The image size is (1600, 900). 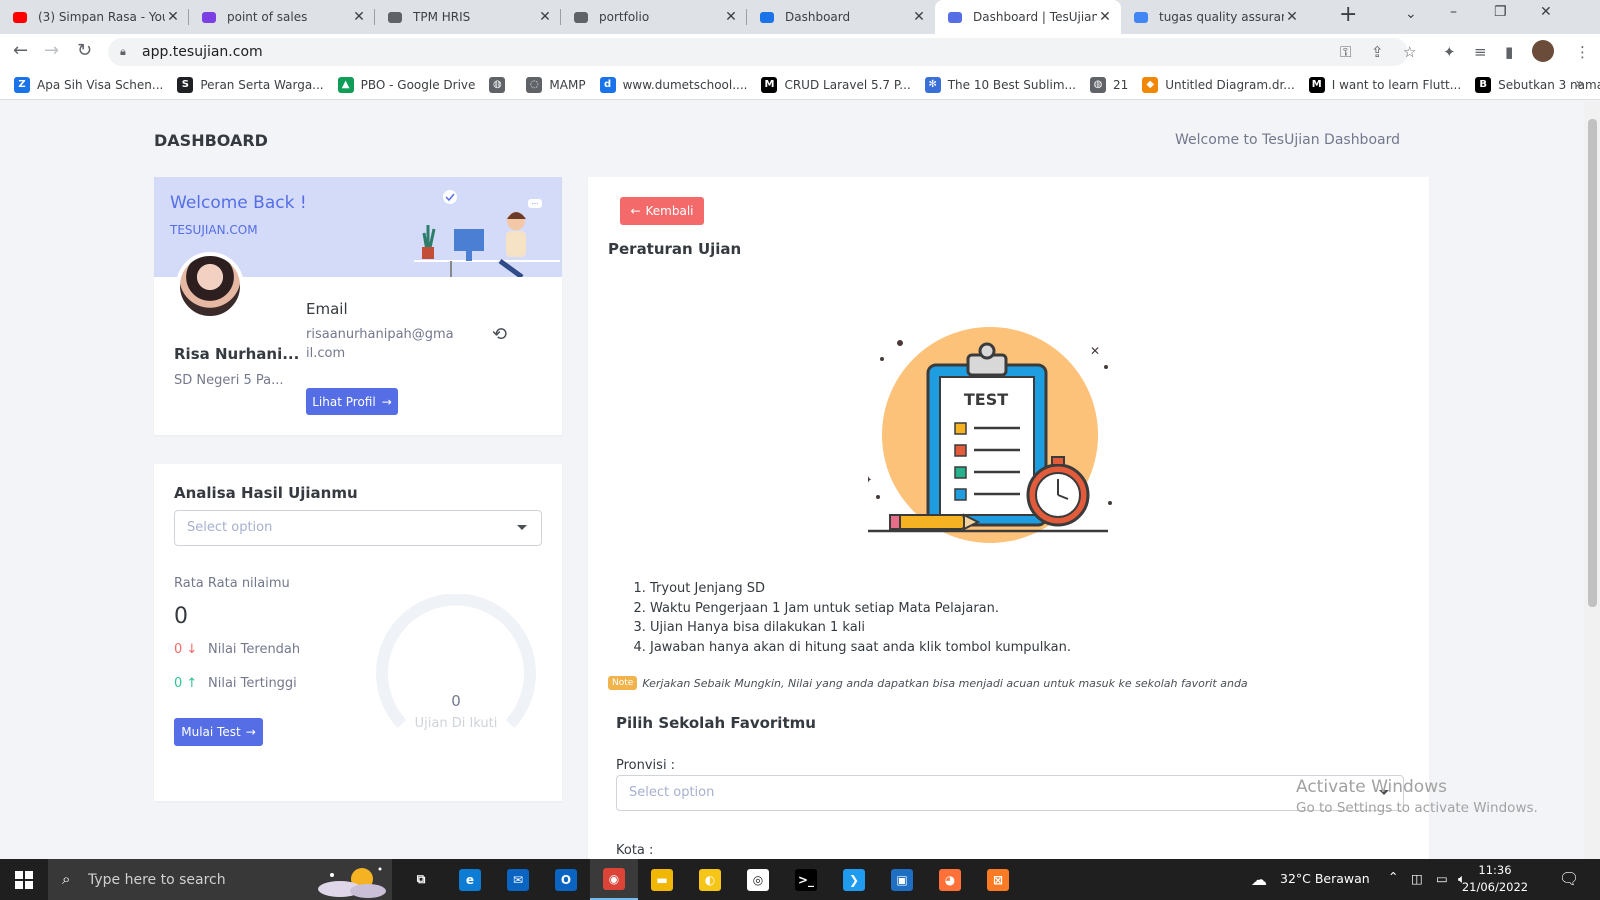 I want to click on lowest-label: Nilai Terendah, so click(x=254, y=649).